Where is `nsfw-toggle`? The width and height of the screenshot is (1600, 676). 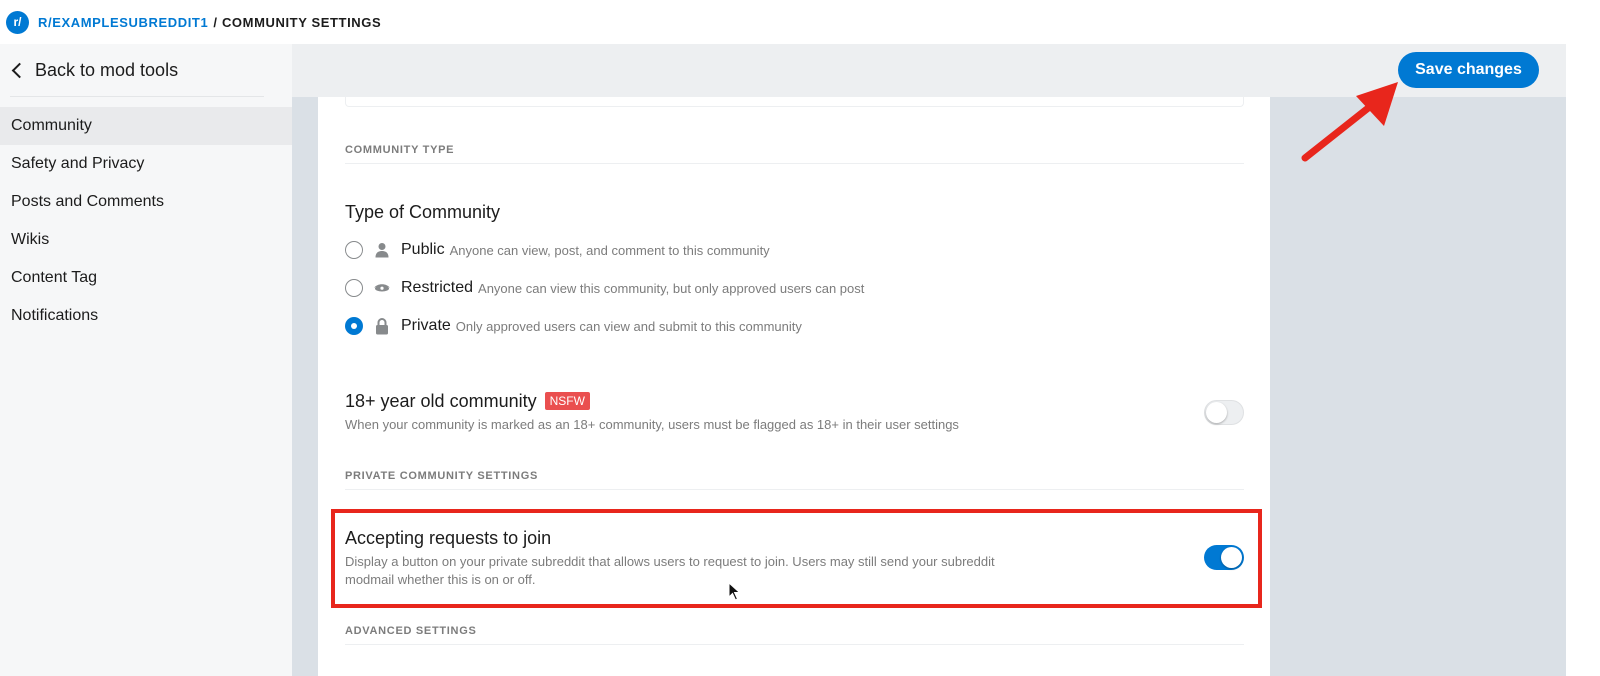 nsfw-toggle is located at coordinates (1224, 412).